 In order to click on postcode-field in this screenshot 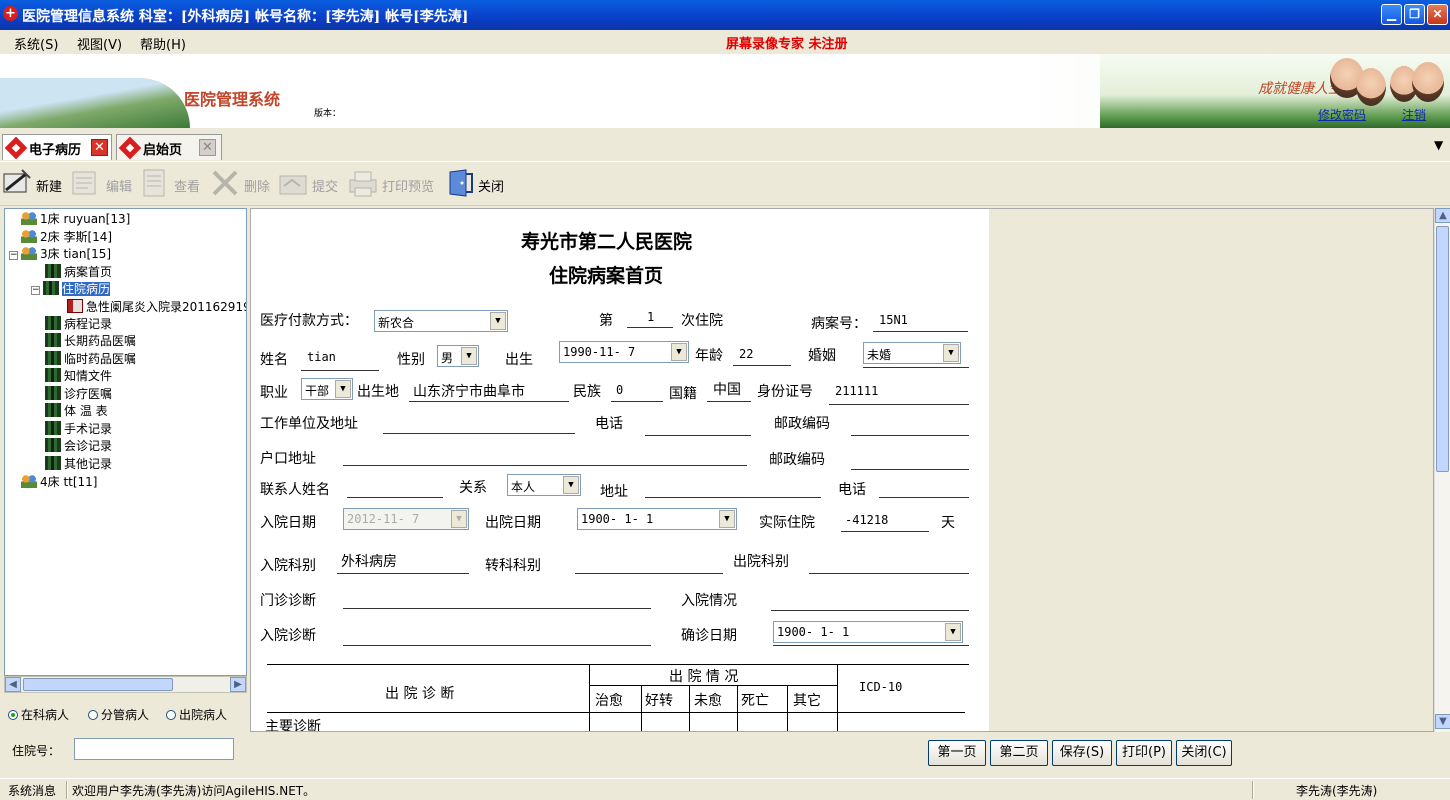, I will do `click(910, 435)`.